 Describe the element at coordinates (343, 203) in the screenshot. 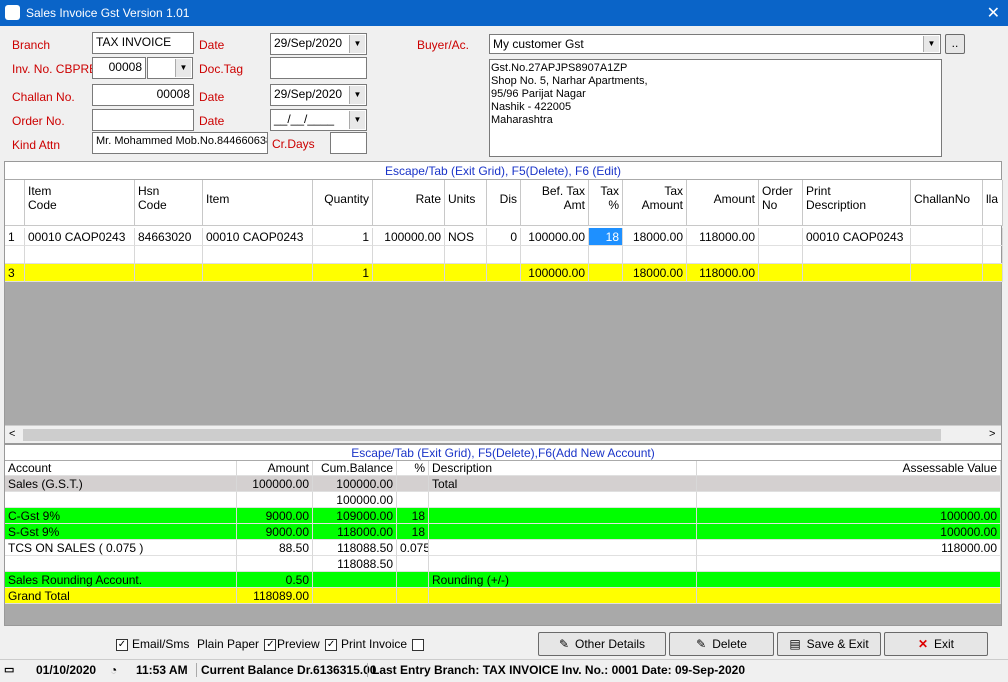

I see `items-column-header: Quantity` at that location.